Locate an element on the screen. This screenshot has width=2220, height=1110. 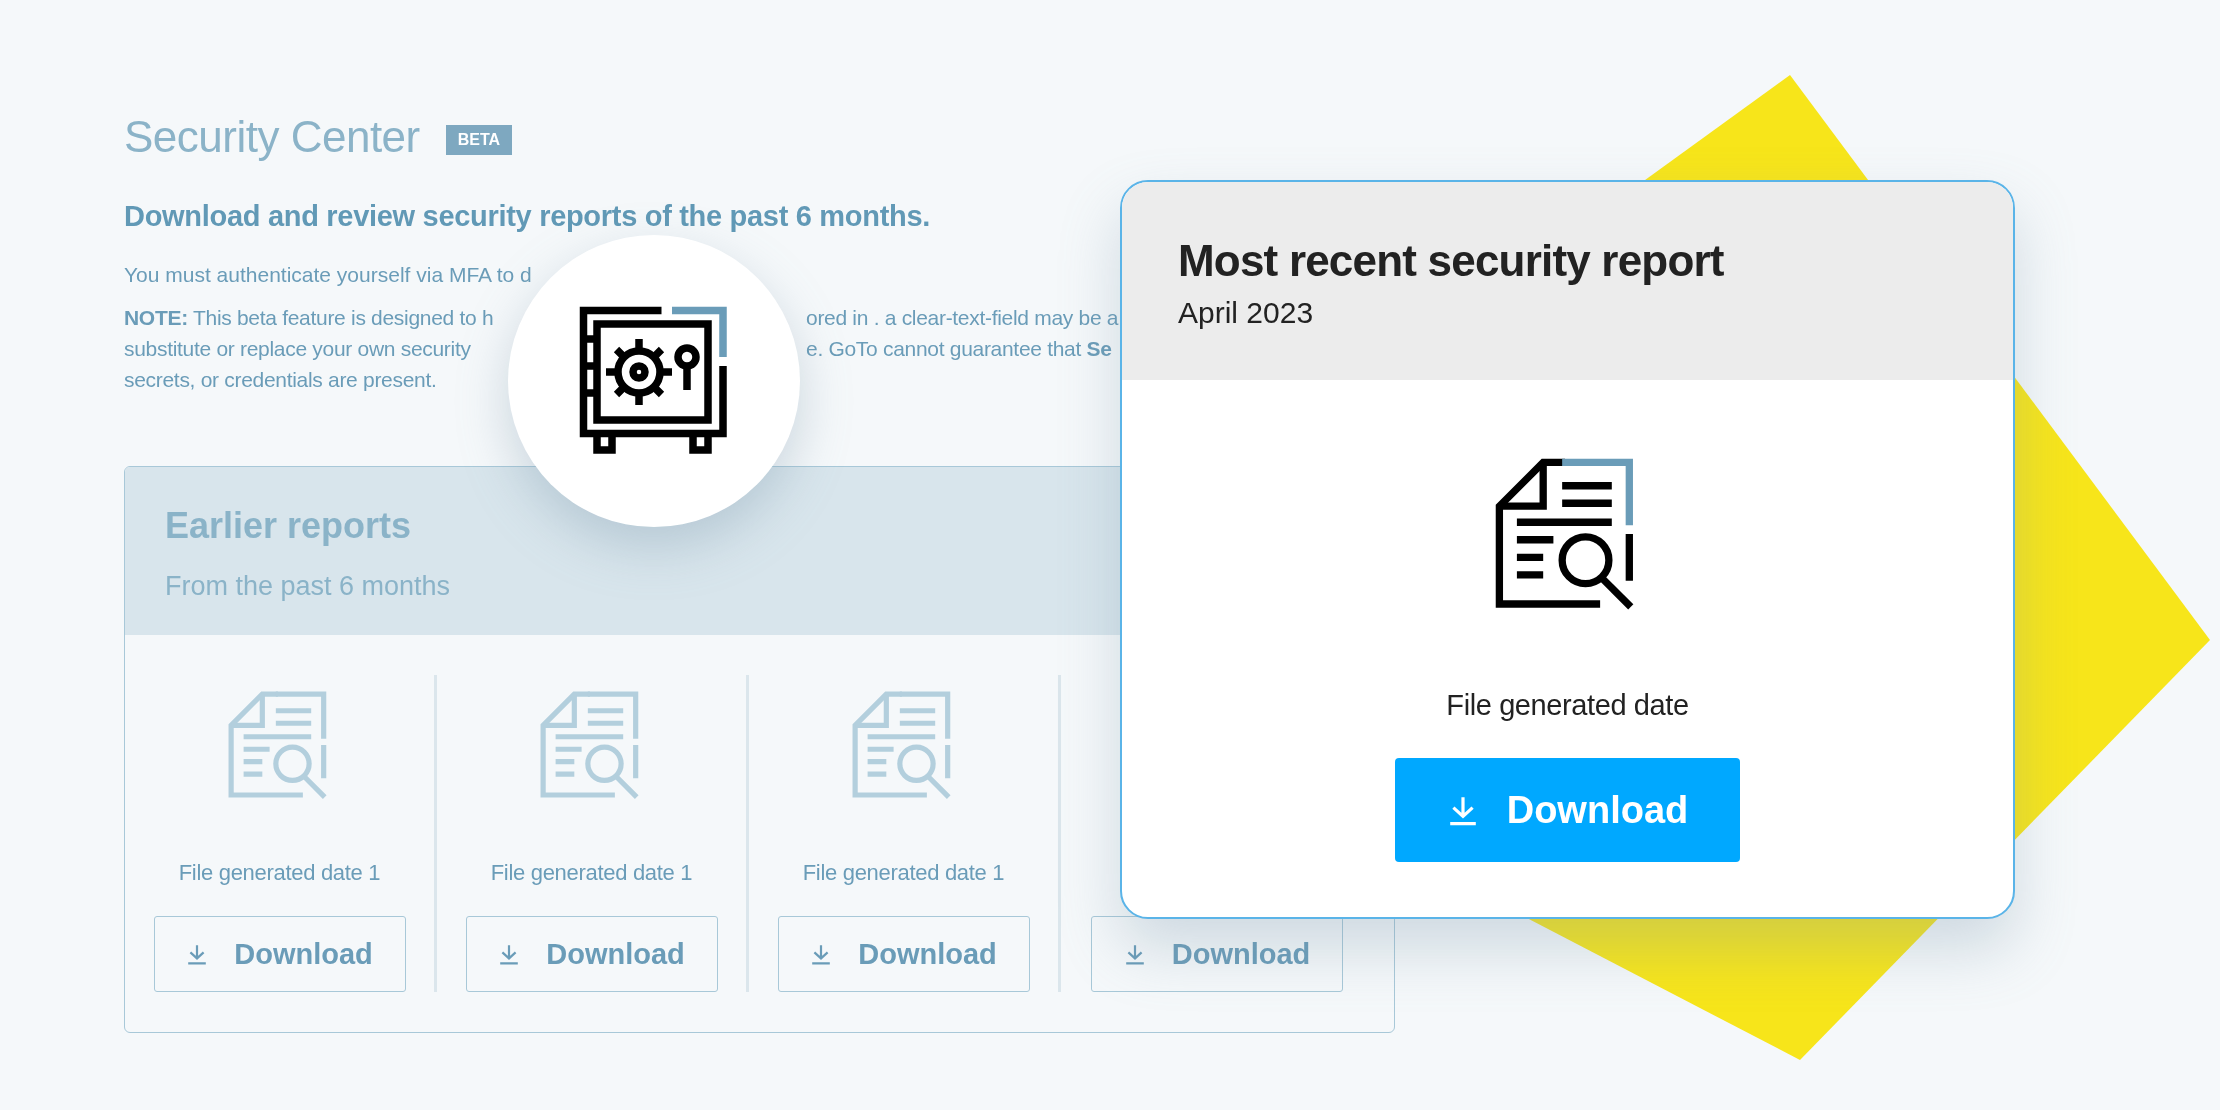
report-date: File generated date is located at coordinates (1567, 706).